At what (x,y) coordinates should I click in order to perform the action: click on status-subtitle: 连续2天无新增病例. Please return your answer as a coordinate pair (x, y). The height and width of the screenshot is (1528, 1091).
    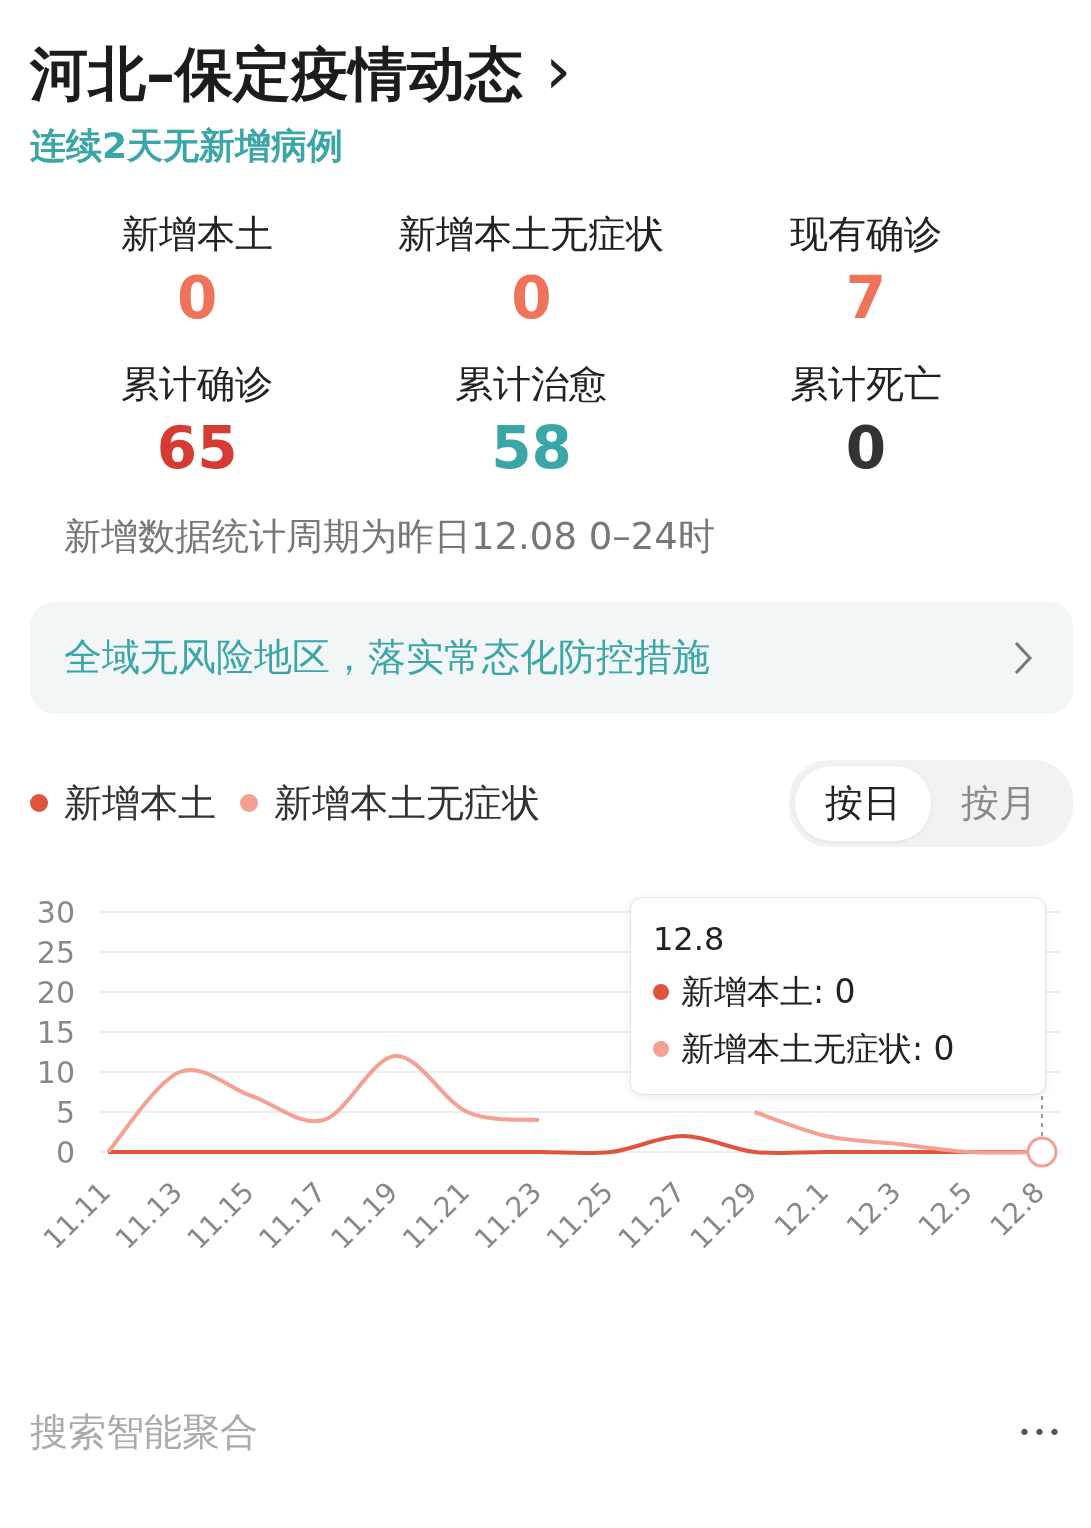
    Looking at the image, I should click on (187, 145).